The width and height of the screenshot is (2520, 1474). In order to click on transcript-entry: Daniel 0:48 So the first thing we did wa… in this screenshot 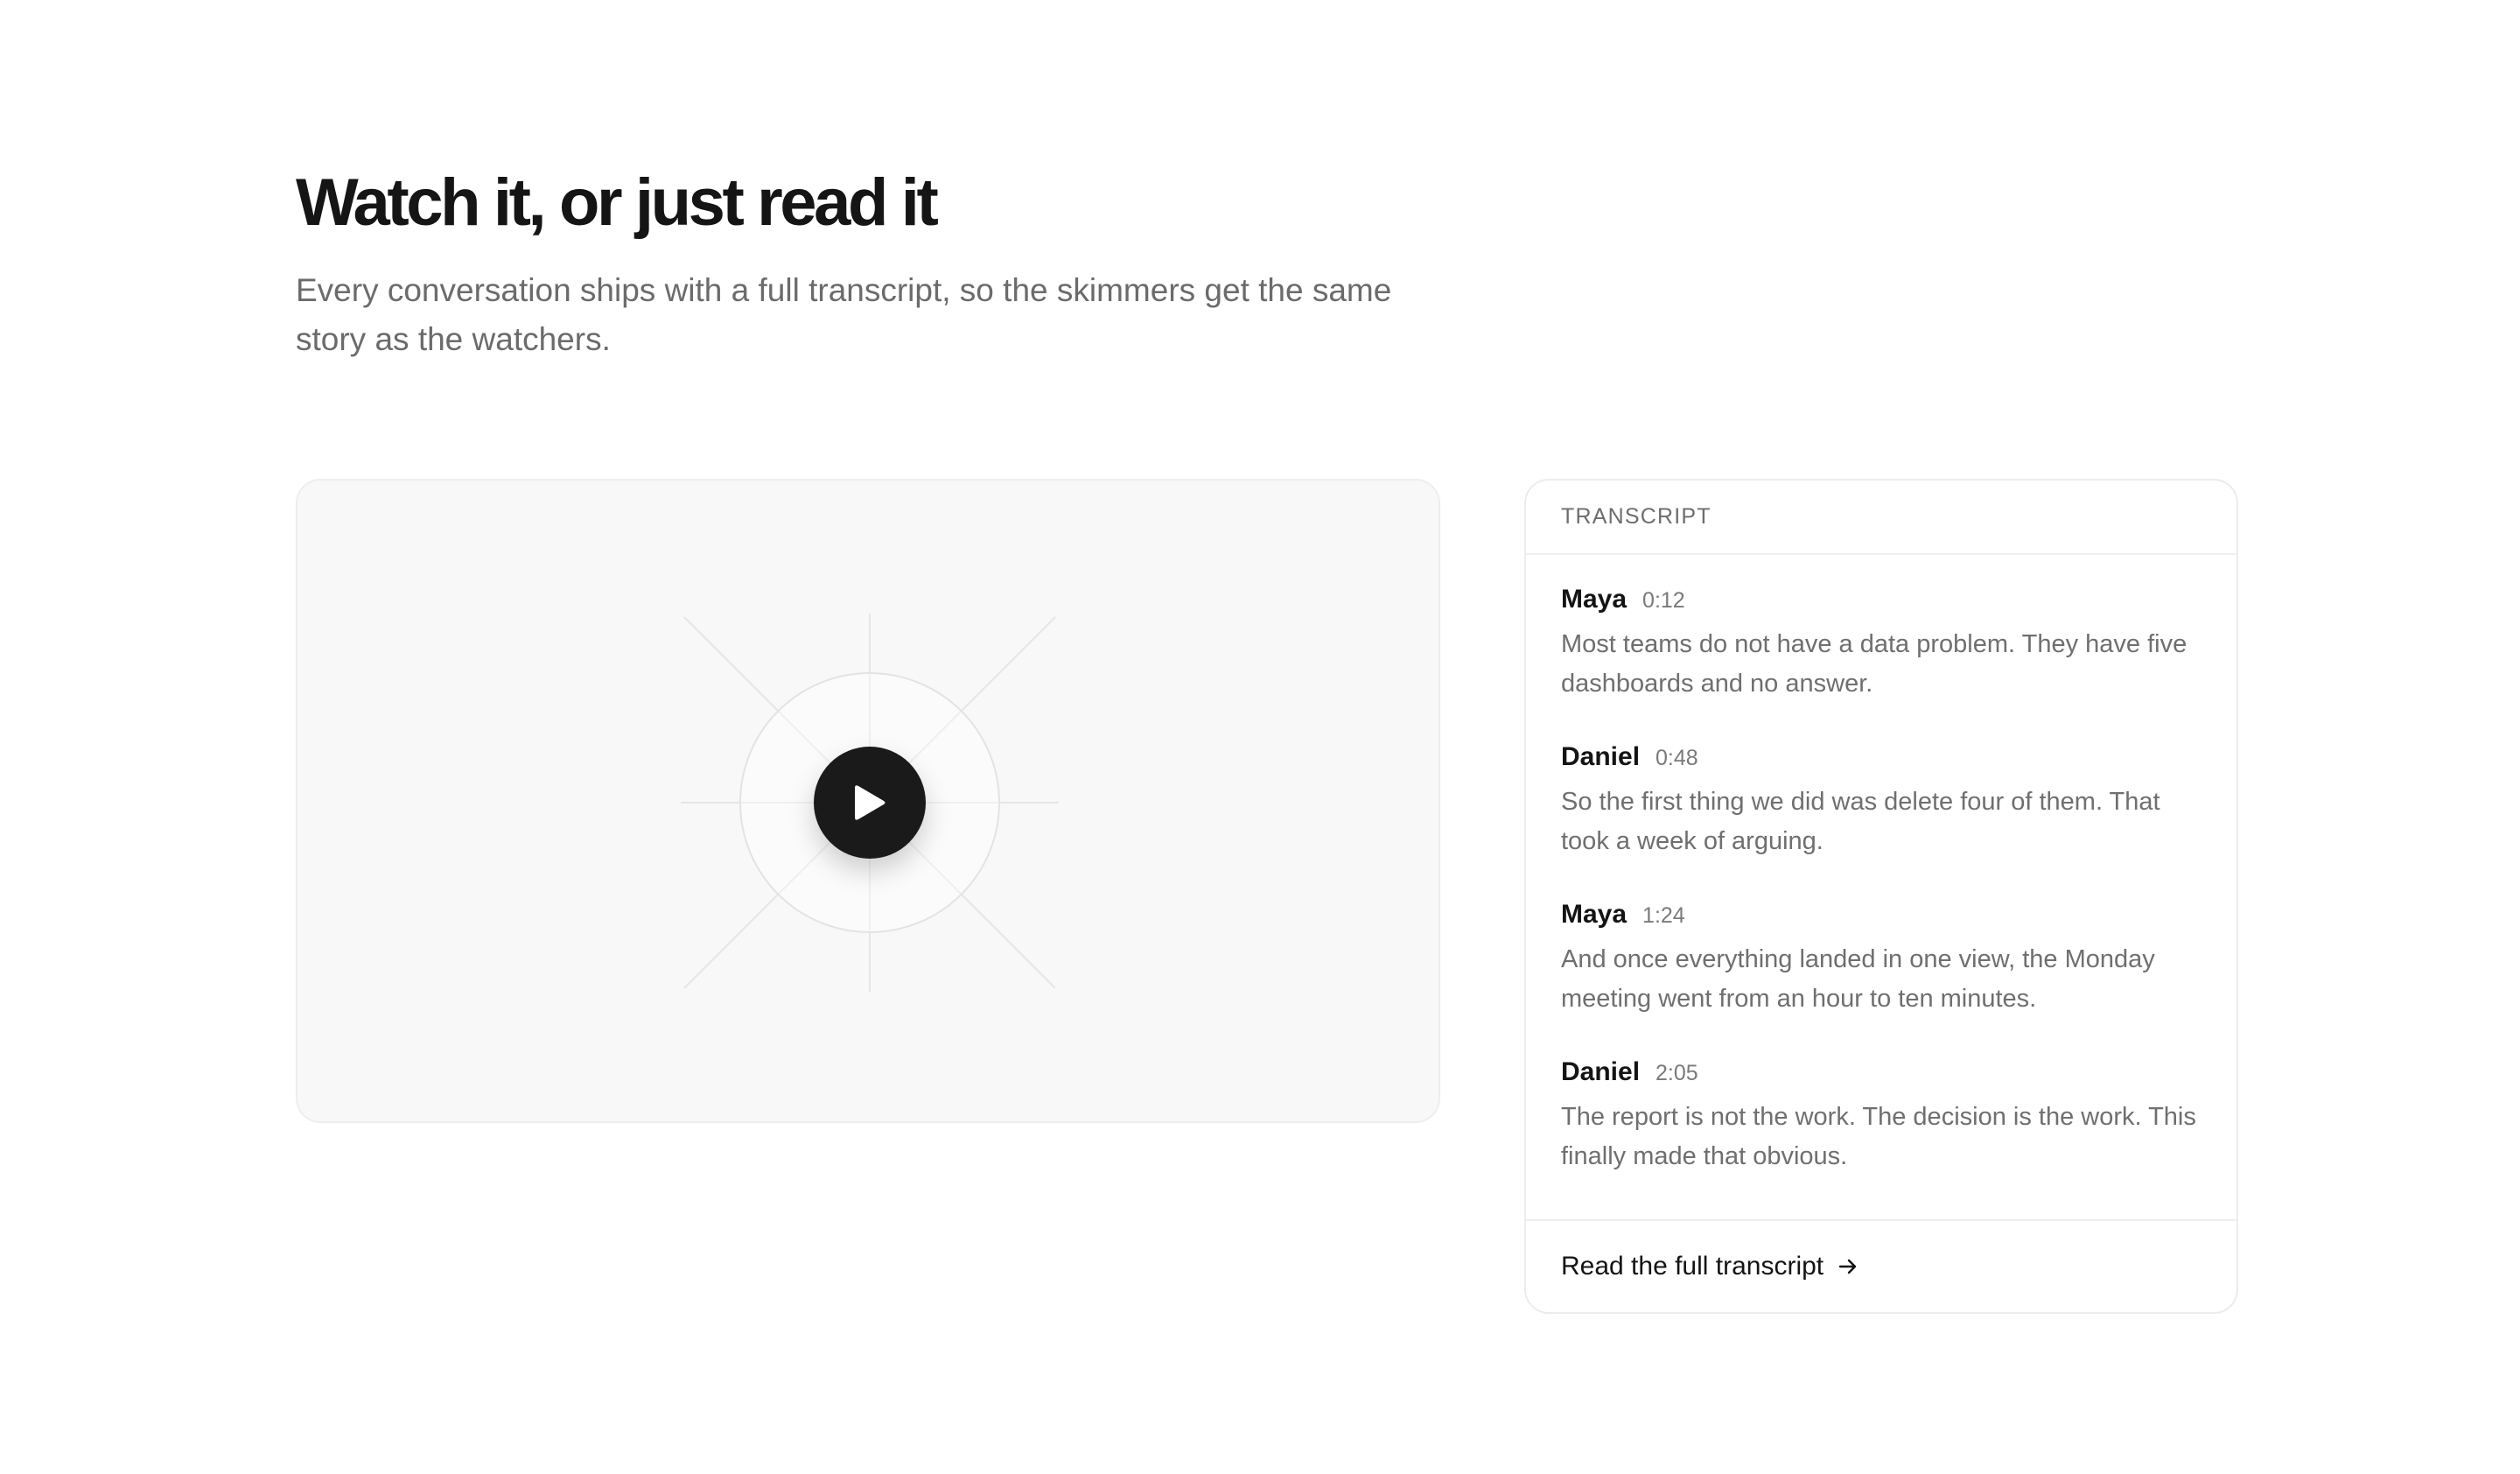, I will do `click(1881, 801)`.